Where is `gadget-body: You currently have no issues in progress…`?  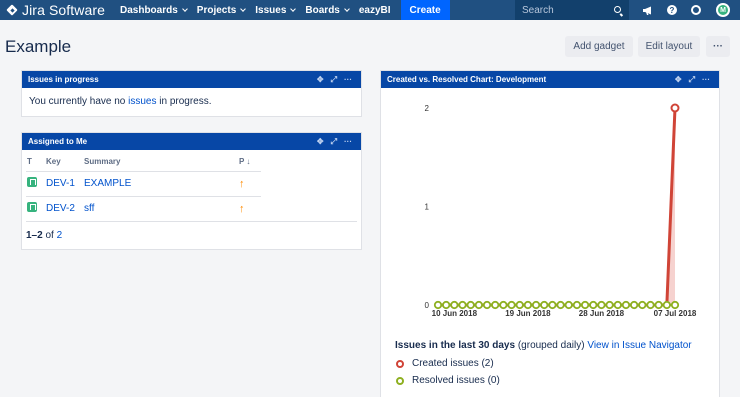 gadget-body: You currently have no issues in progress… is located at coordinates (191, 100).